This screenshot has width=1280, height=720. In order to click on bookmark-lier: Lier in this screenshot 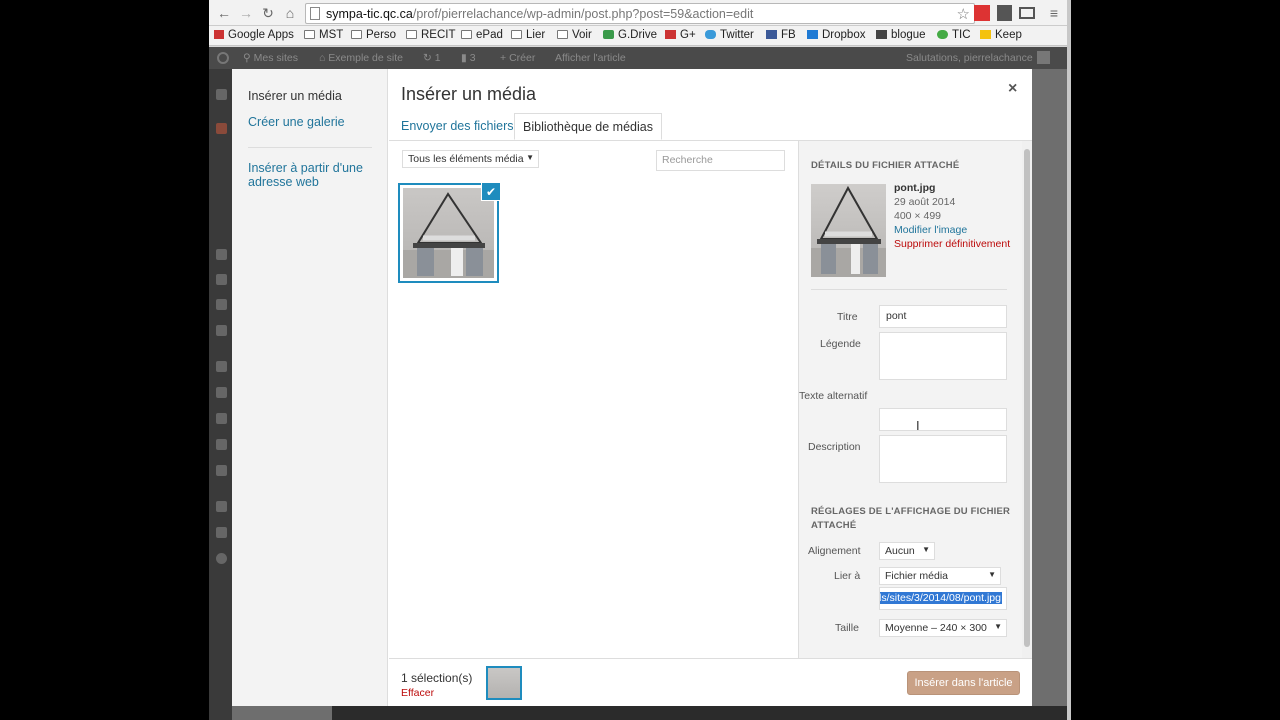, I will do `click(528, 35)`.